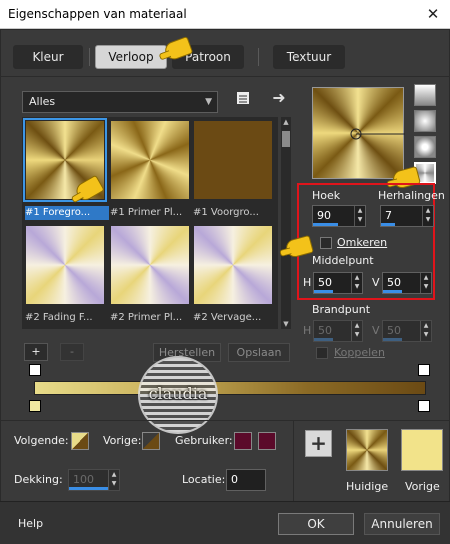  I want to click on radial-style-button, so click(425, 147).